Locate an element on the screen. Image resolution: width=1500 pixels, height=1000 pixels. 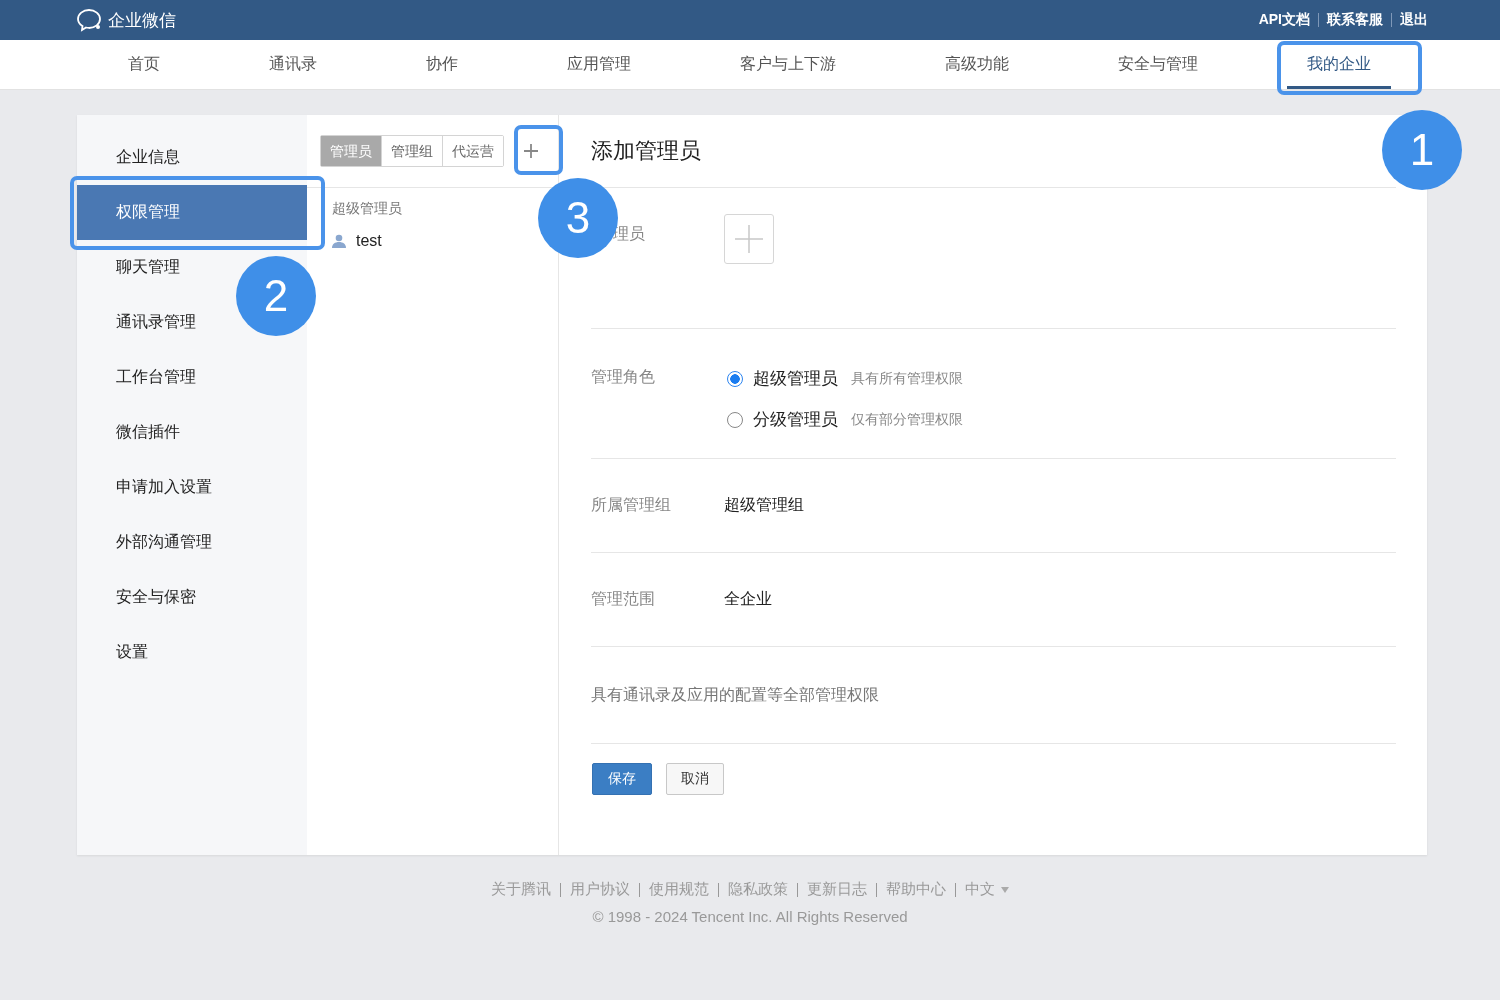
field-value: 全企业 is located at coordinates (748, 599).